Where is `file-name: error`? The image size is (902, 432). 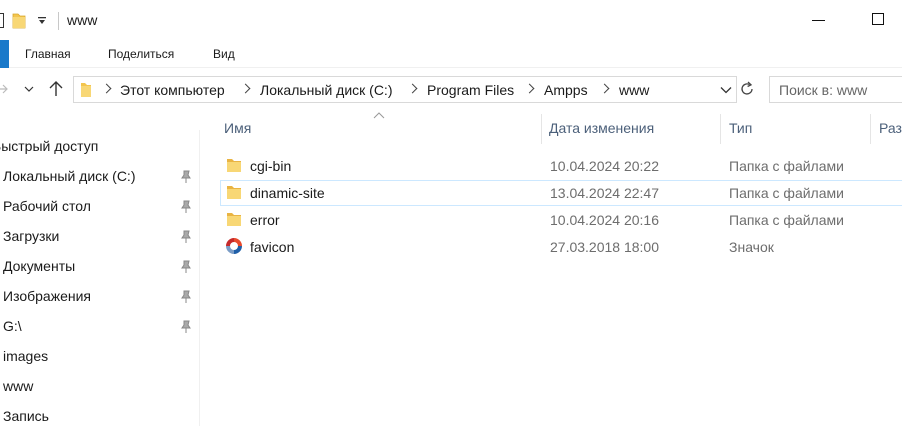 file-name: error is located at coordinates (265, 220).